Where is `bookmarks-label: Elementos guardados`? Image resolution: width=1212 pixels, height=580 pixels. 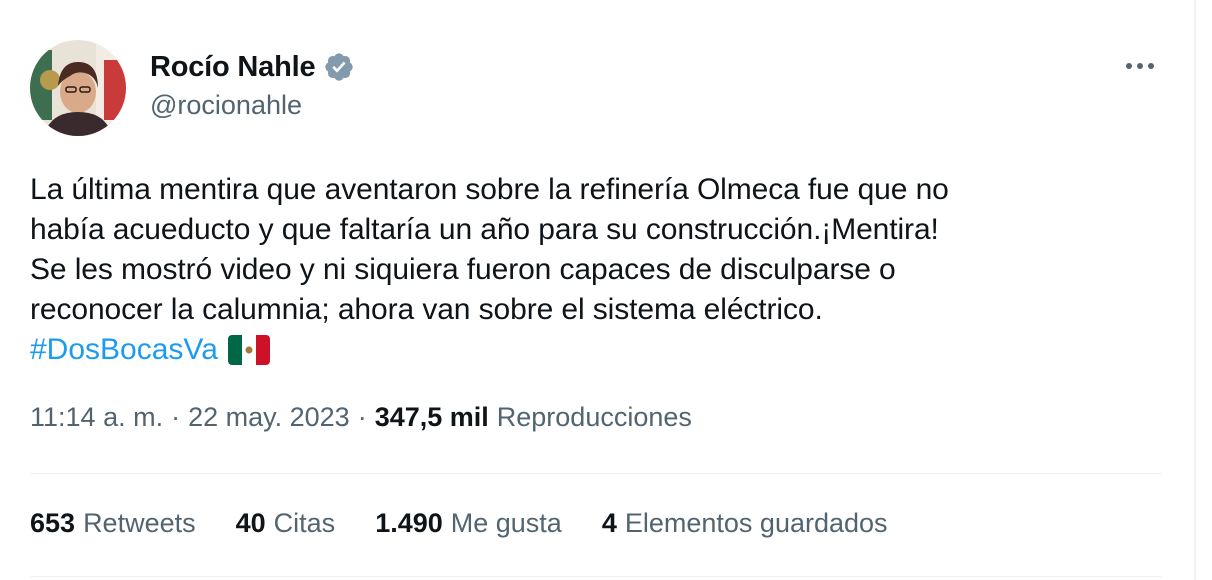
bookmarks-label: Elementos guardados is located at coordinates (756, 523).